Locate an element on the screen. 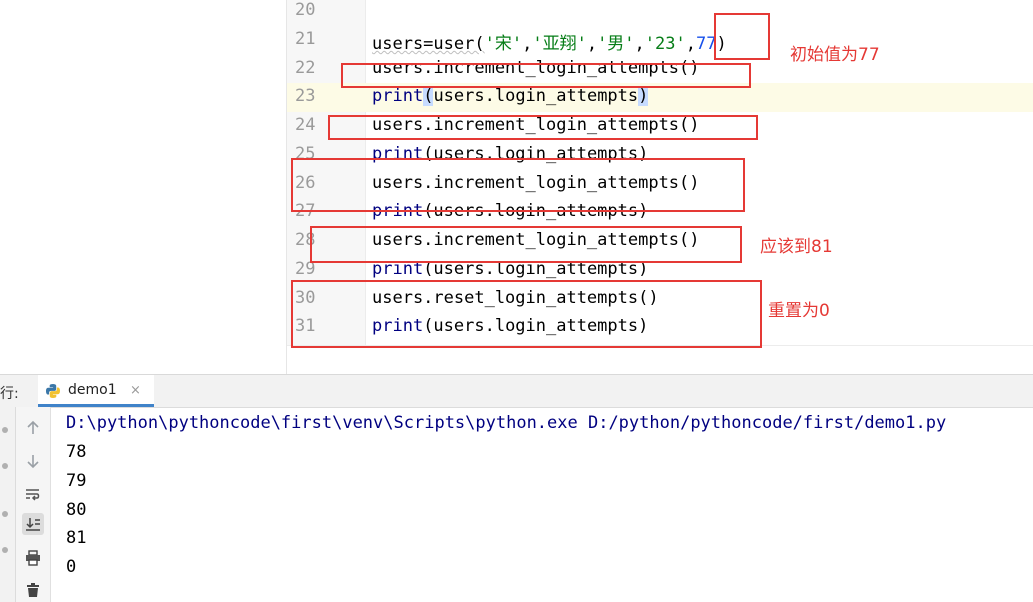 Image resolution: width=1033 pixels, height=602 pixels. tab-demo1: demo1 × is located at coordinates (96, 391).